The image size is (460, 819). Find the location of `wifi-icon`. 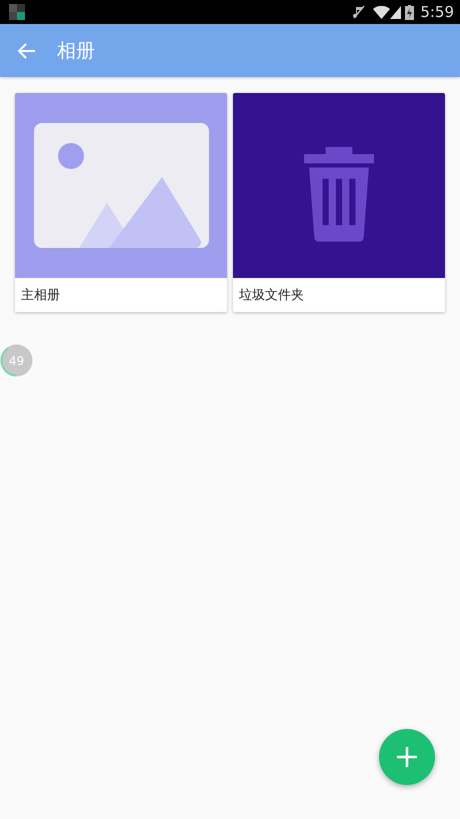

wifi-icon is located at coordinates (381, 12).